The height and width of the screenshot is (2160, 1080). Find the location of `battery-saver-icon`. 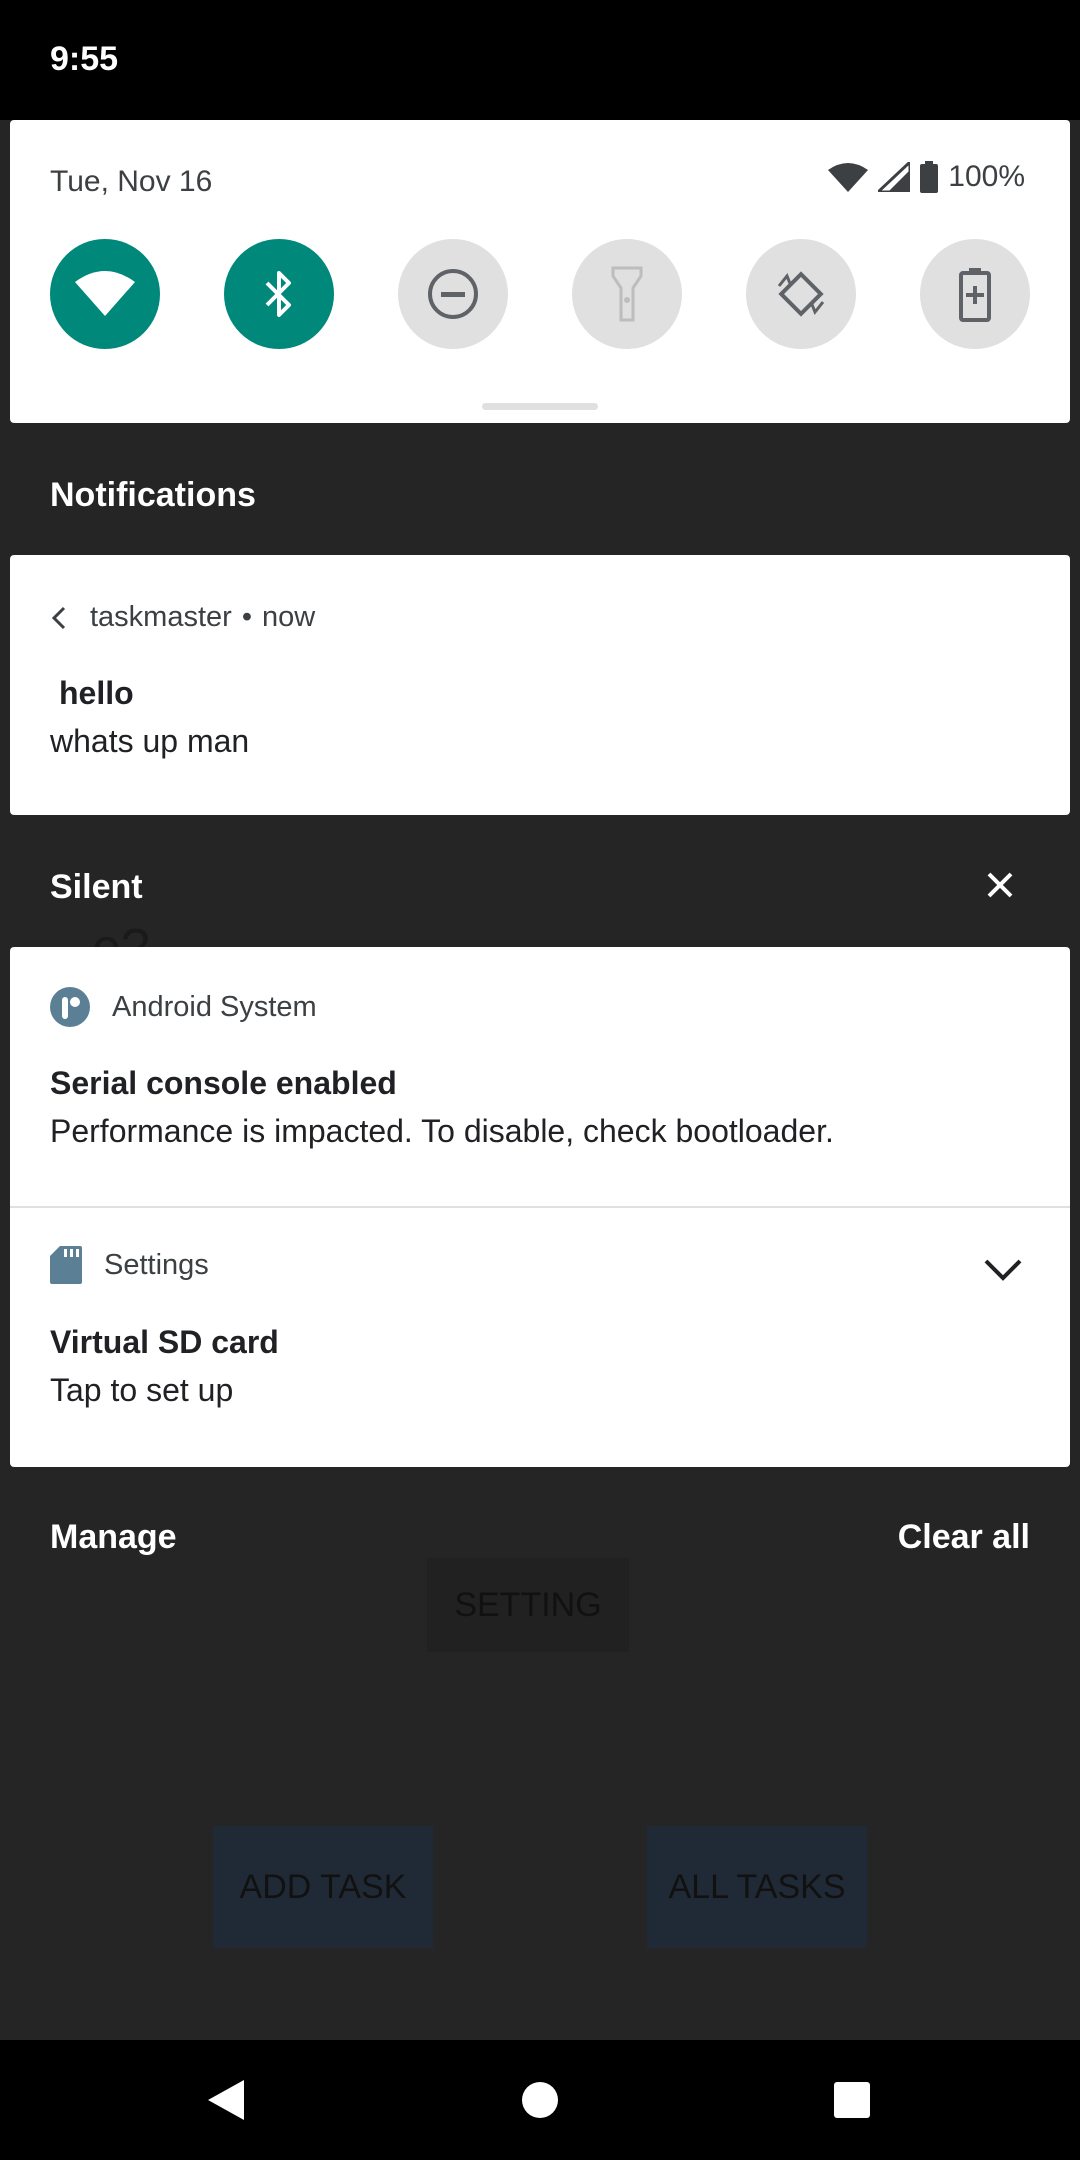

battery-saver-icon is located at coordinates (975, 295).